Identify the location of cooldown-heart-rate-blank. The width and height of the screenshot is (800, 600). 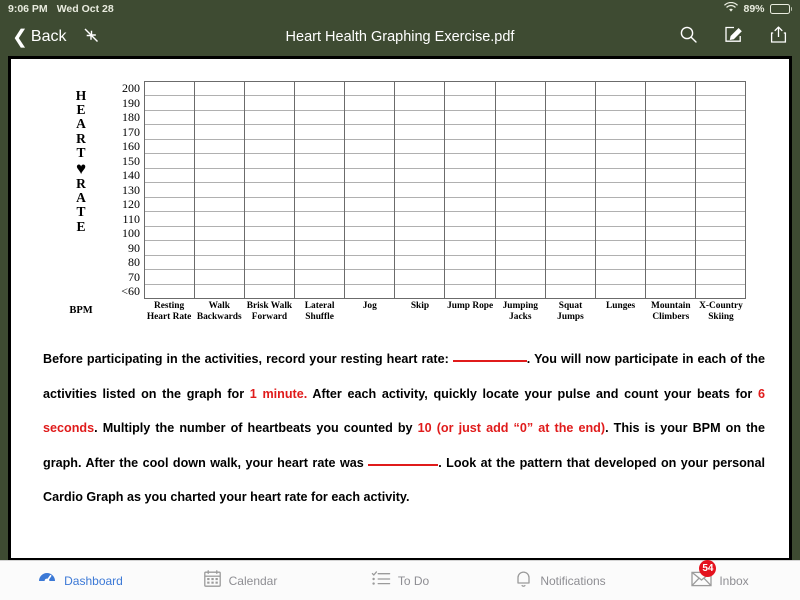
(403, 464).